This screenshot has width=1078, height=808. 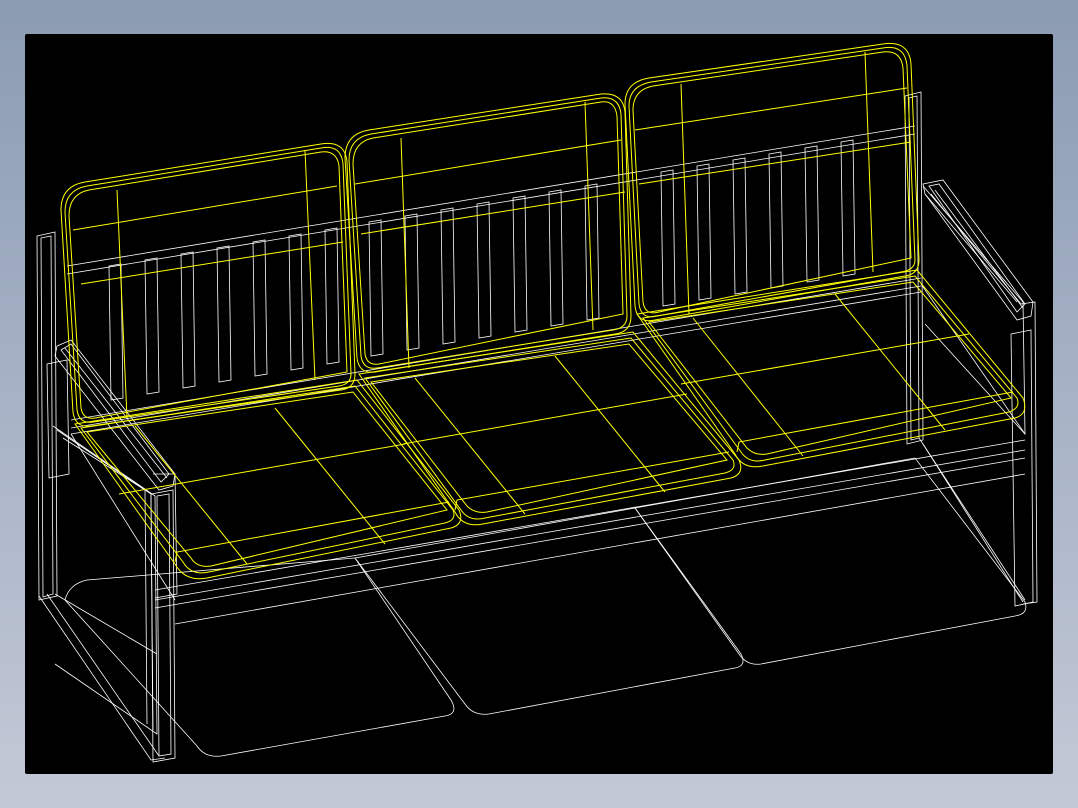 What do you see at coordinates (106, 497) in the screenshot?
I see `left-side-frame` at bounding box center [106, 497].